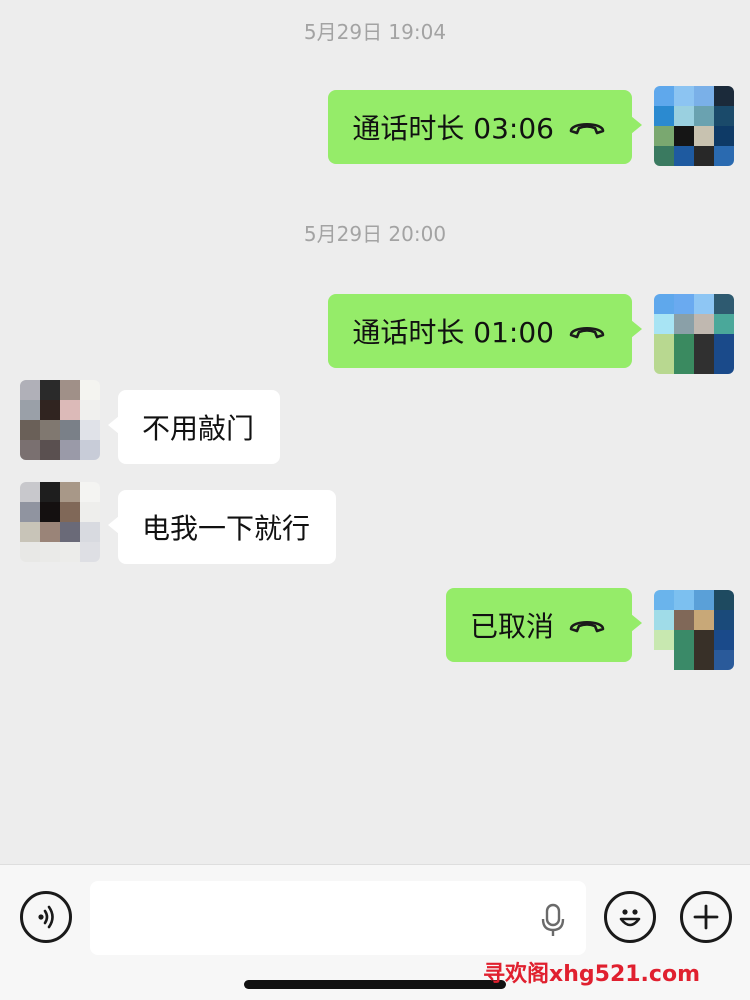  I want to click on home-indicator, so click(375, 984).